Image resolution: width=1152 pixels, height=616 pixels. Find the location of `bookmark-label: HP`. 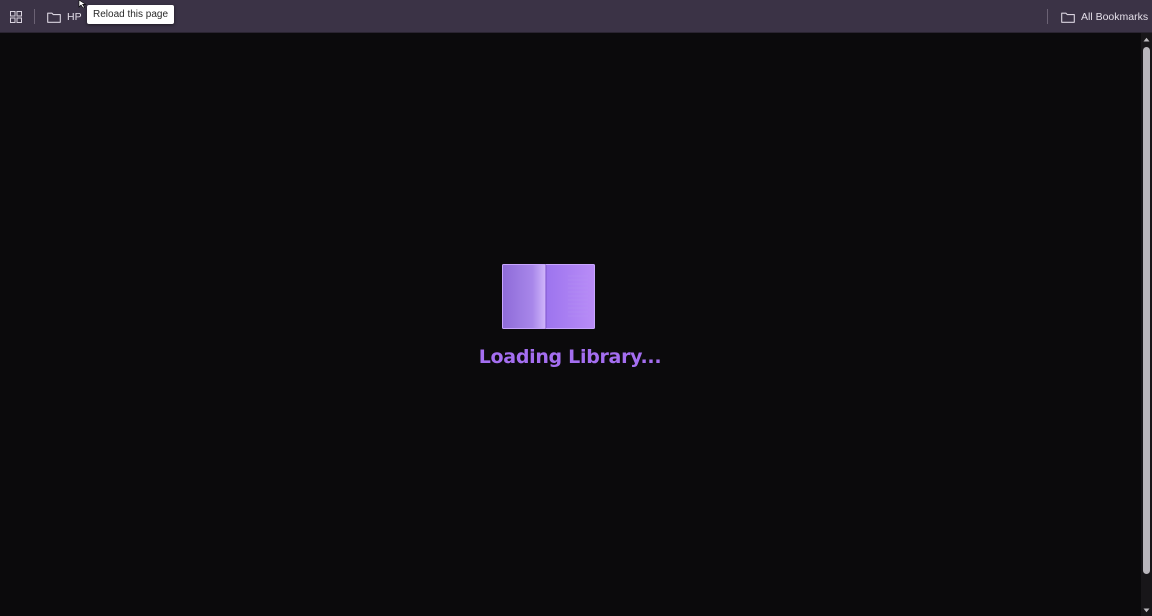

bookmark-label: HP is located at coordinates (74, 17).